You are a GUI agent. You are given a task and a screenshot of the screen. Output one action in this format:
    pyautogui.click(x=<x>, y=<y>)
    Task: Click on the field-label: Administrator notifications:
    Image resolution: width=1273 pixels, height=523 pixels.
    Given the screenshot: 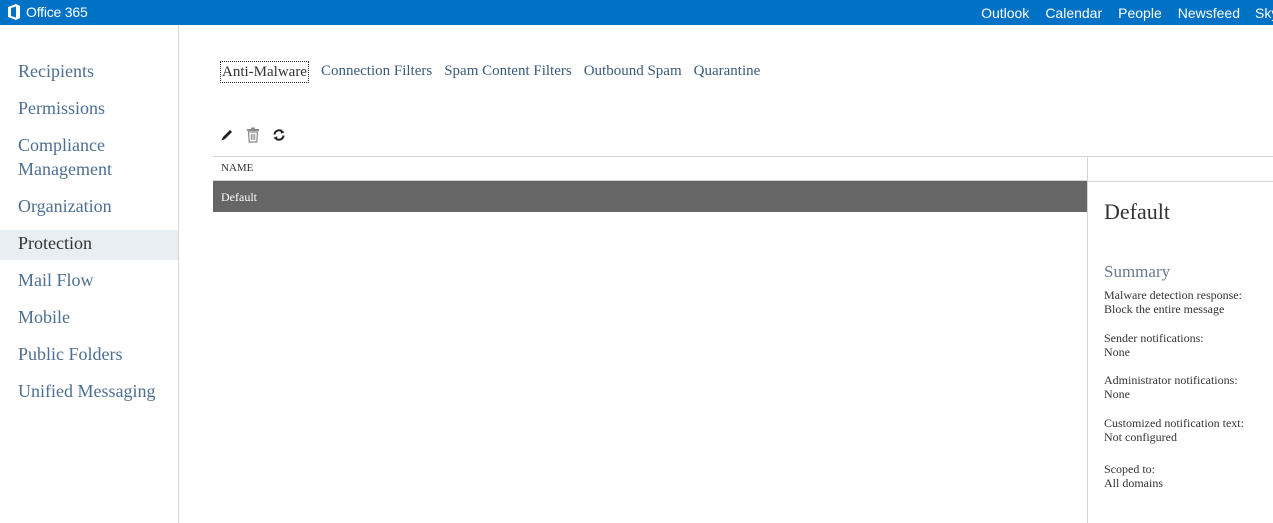 What is the action you would take?
    pyautogui.click(x=1171, y=380)
    